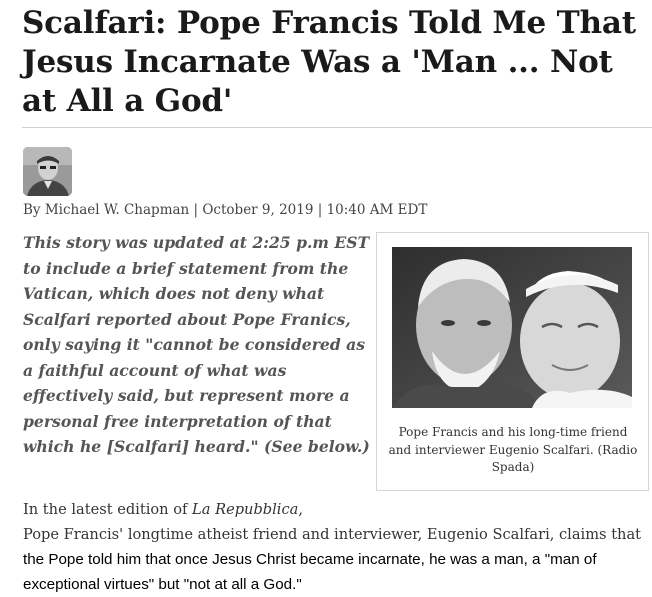  Describe the element at coordinates (245, 509) in the screenshot. I see `publication-name: La Repubblica` at that location.